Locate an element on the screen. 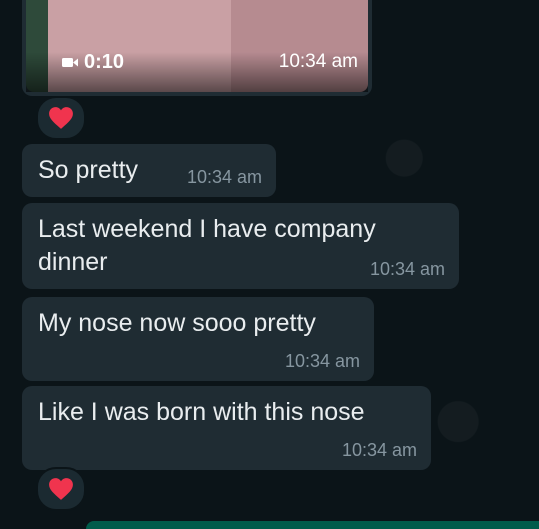 The height and width of the screenshot is (529, 539). video-camera-icon is located at coordinates (70, 62).